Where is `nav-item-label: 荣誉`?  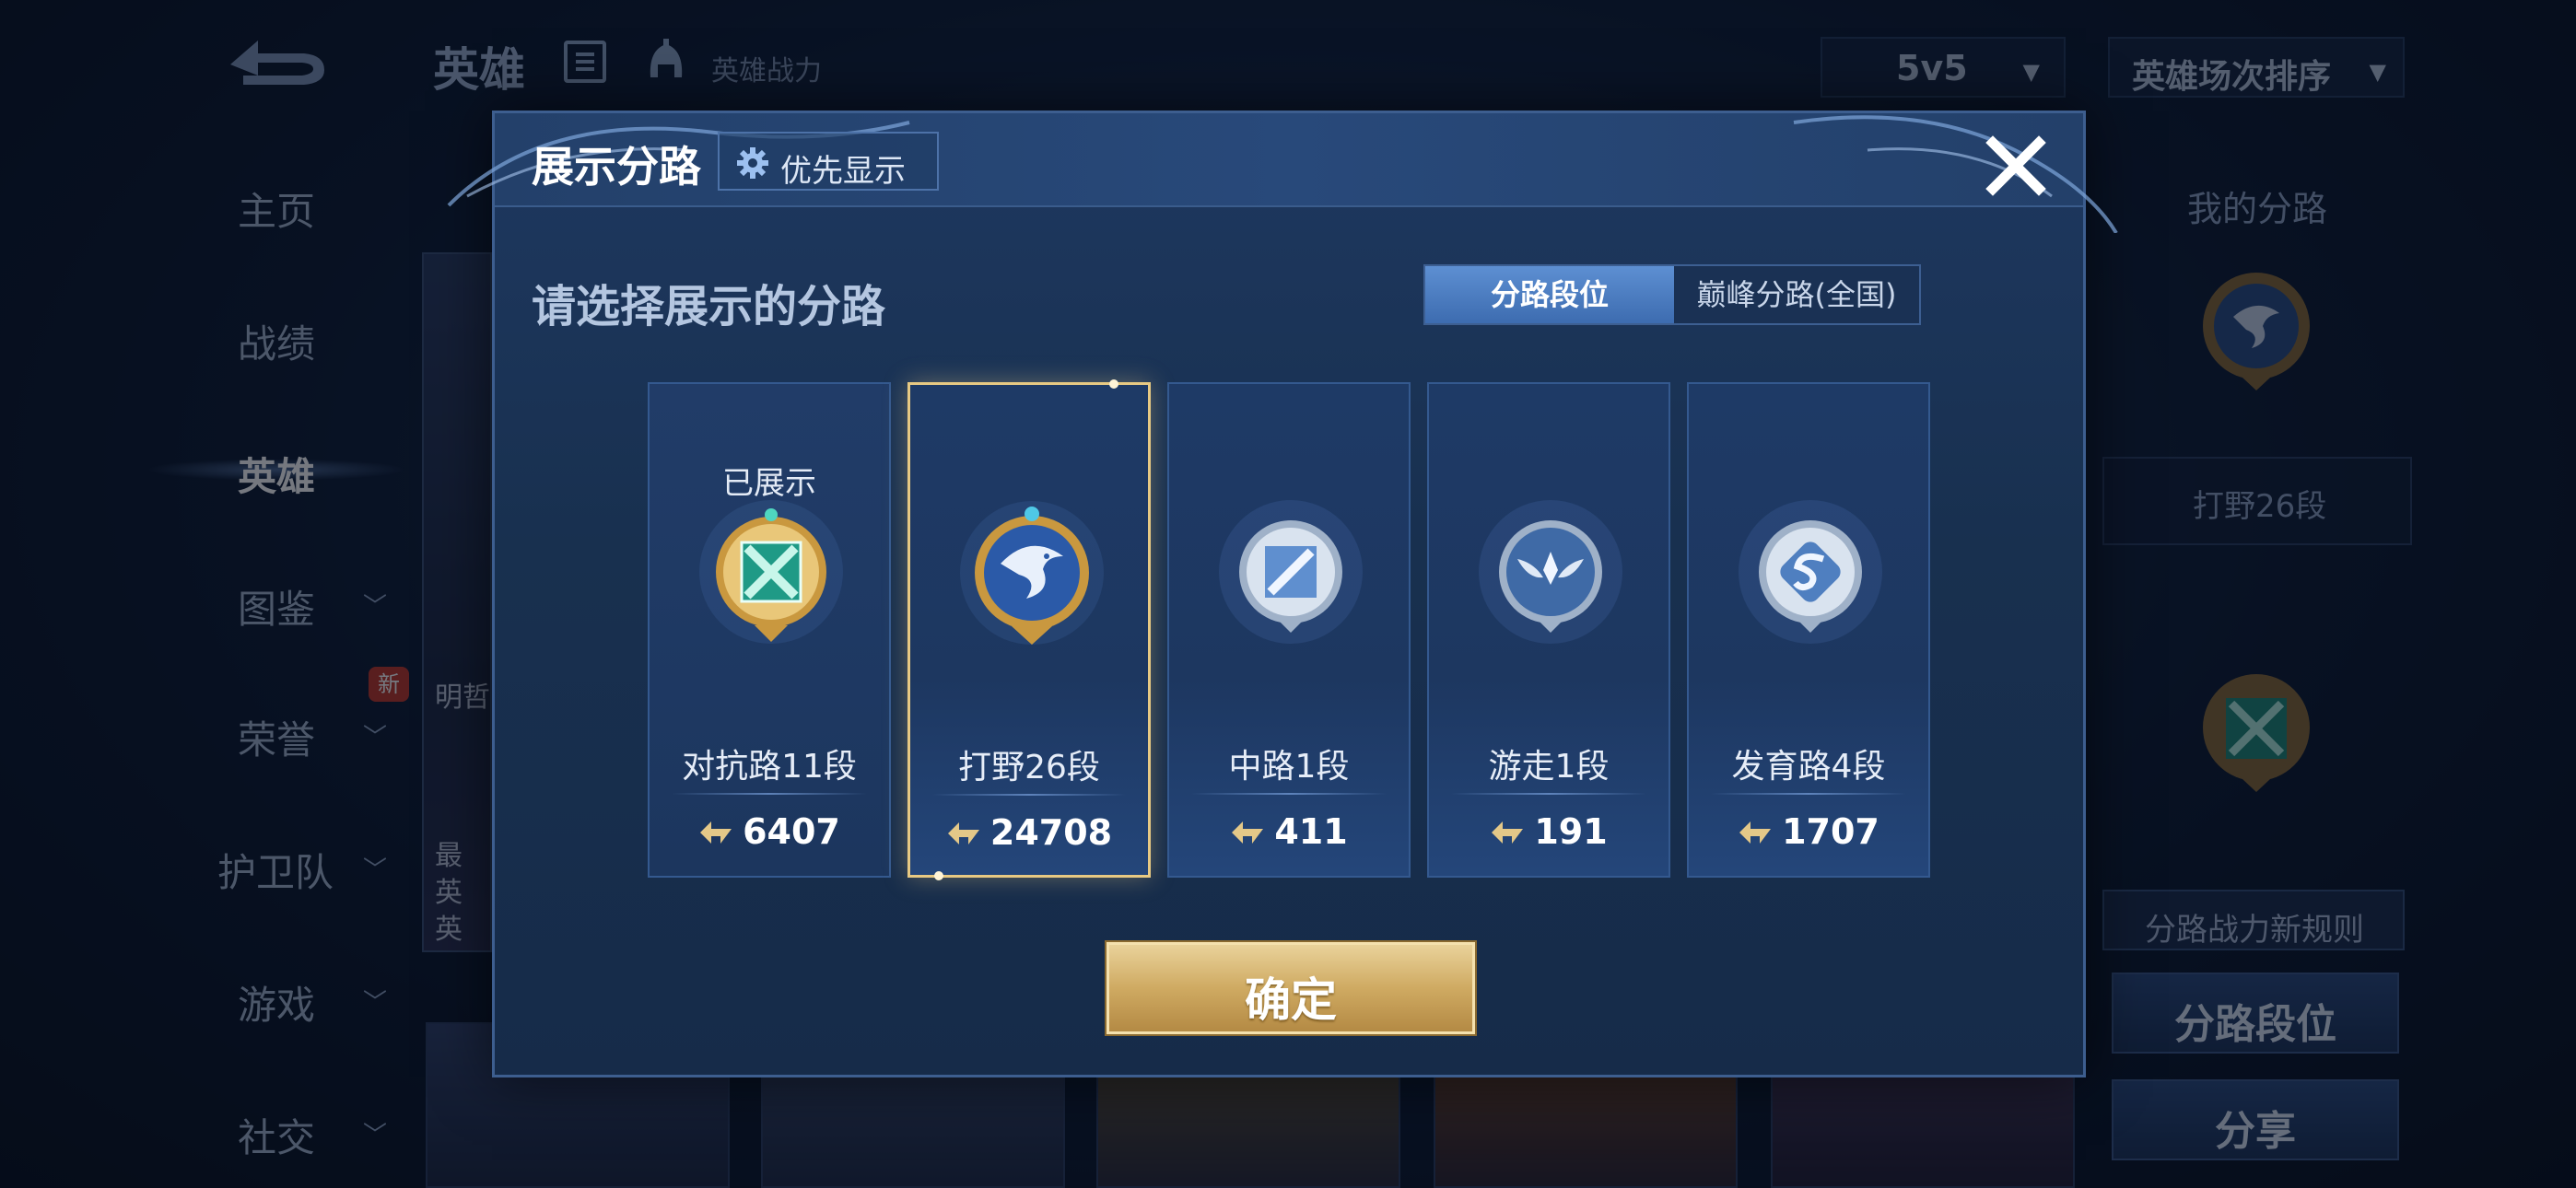 nav-item-label: 荣誉 is located at coordinates (277, 740).